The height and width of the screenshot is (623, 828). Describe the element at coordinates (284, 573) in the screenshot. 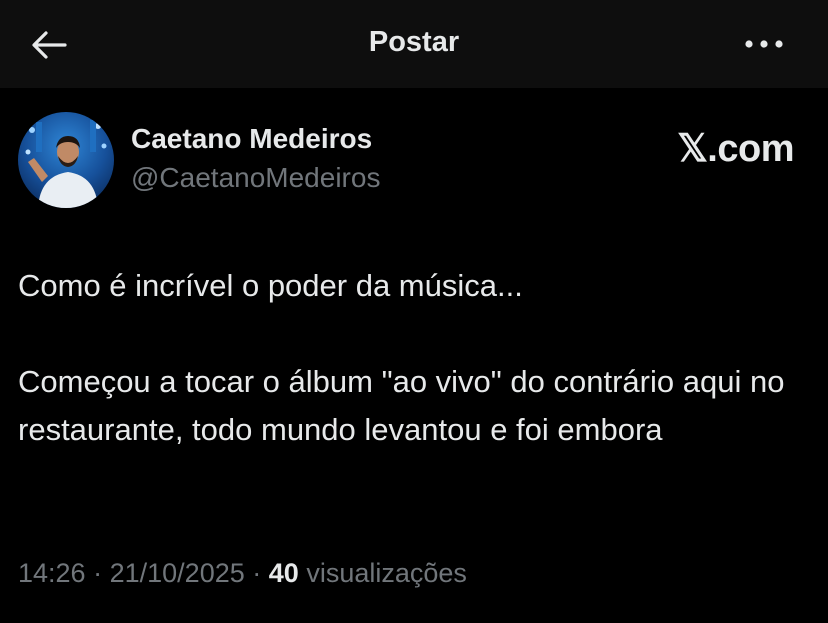

I see `views-count: 40` at that location.